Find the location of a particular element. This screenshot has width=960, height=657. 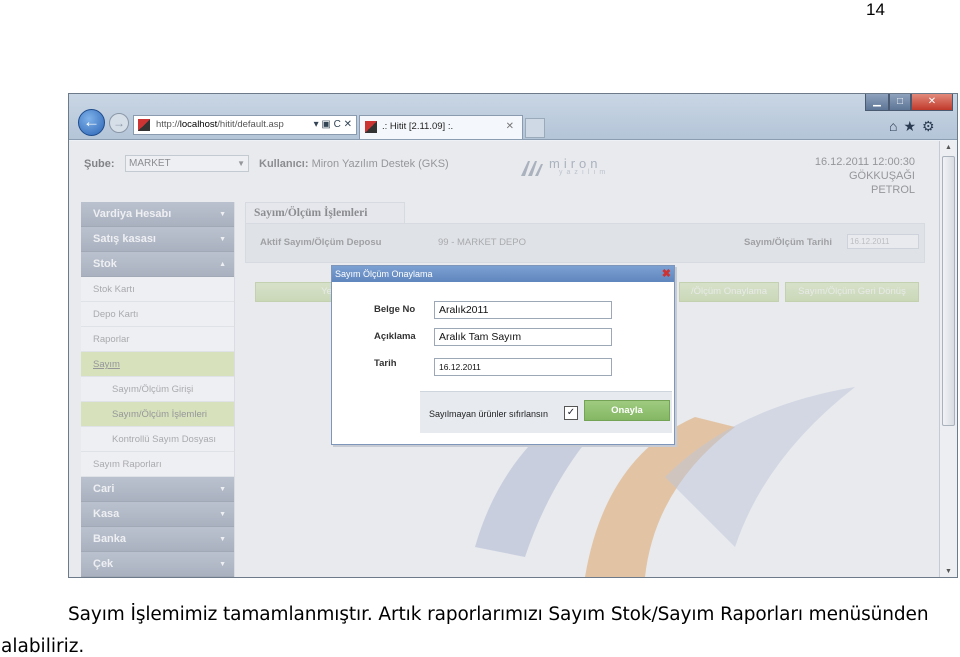

scrollbar: ▲ ▼ is located at coordinates (948, 359).